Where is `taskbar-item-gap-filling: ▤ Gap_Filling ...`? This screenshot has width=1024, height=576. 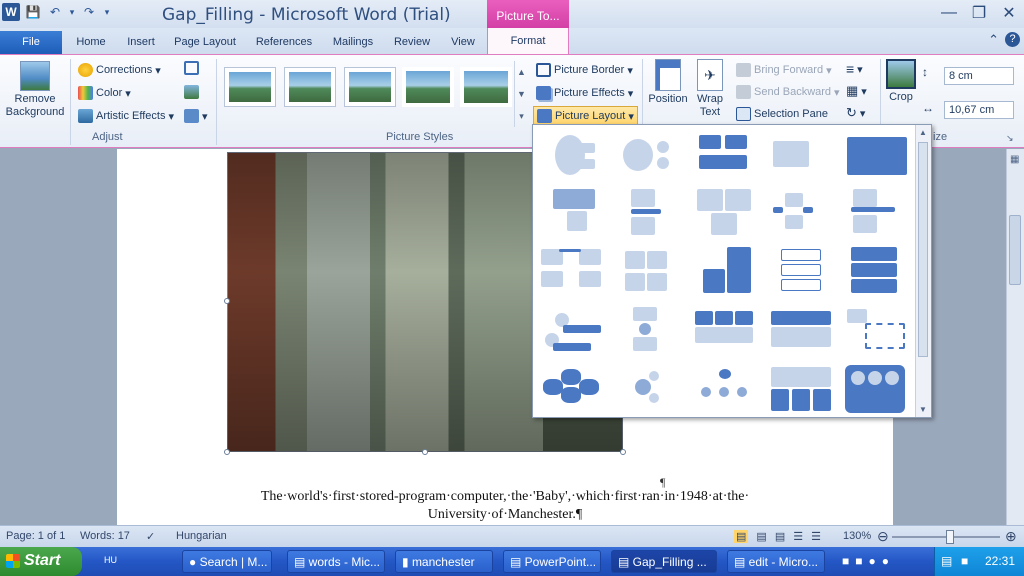
taskbar-item-gap-filling: ▤ Gap_Filling ... is located at coordinates (664, 561).